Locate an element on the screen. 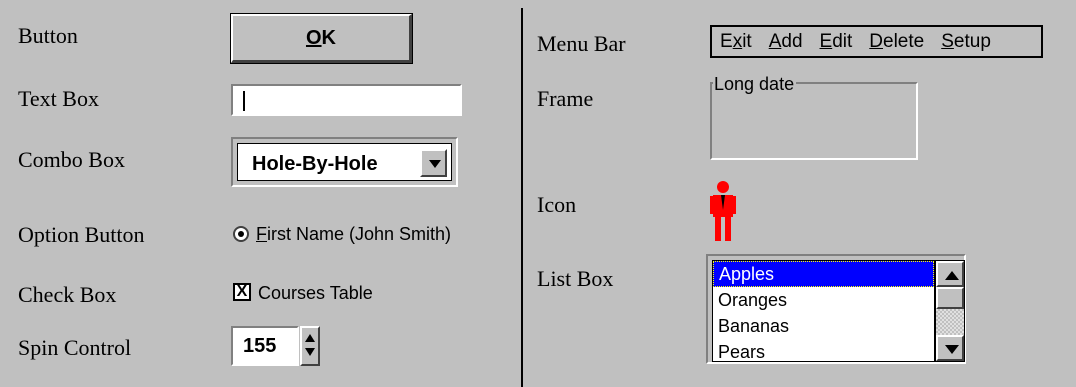  combo-box: Hole-By-Hole is located at coordinates (344, 162).